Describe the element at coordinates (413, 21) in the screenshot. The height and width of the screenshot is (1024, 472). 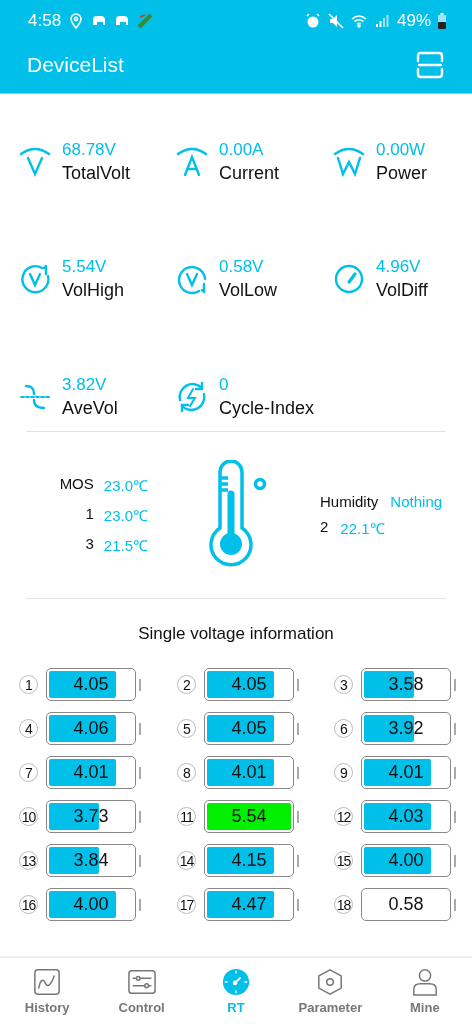
I see `battery-percent: 49%` at that location.